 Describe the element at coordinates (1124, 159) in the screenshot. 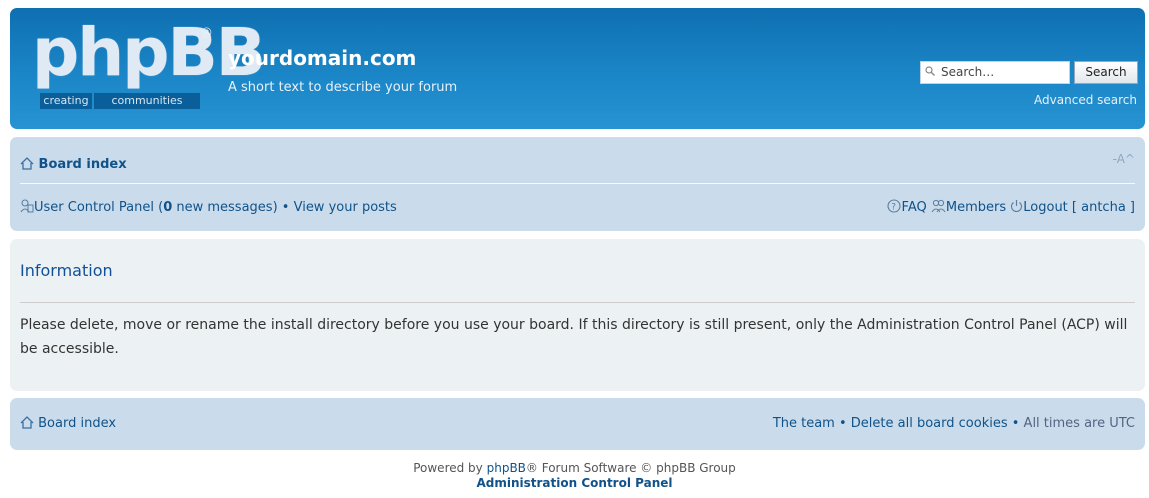

I see `font-size-control: -A^` at that location.